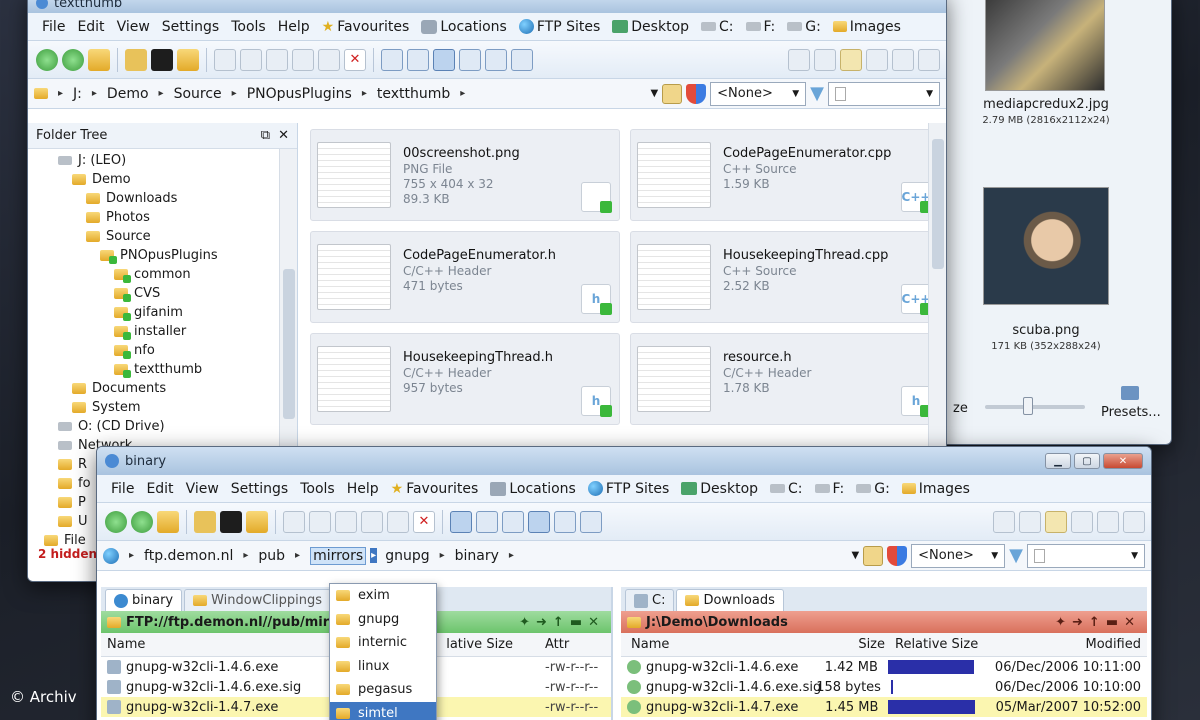 The image size is (1200, 720). I want to click on minimize-button: ▁, so click(1058, 461).